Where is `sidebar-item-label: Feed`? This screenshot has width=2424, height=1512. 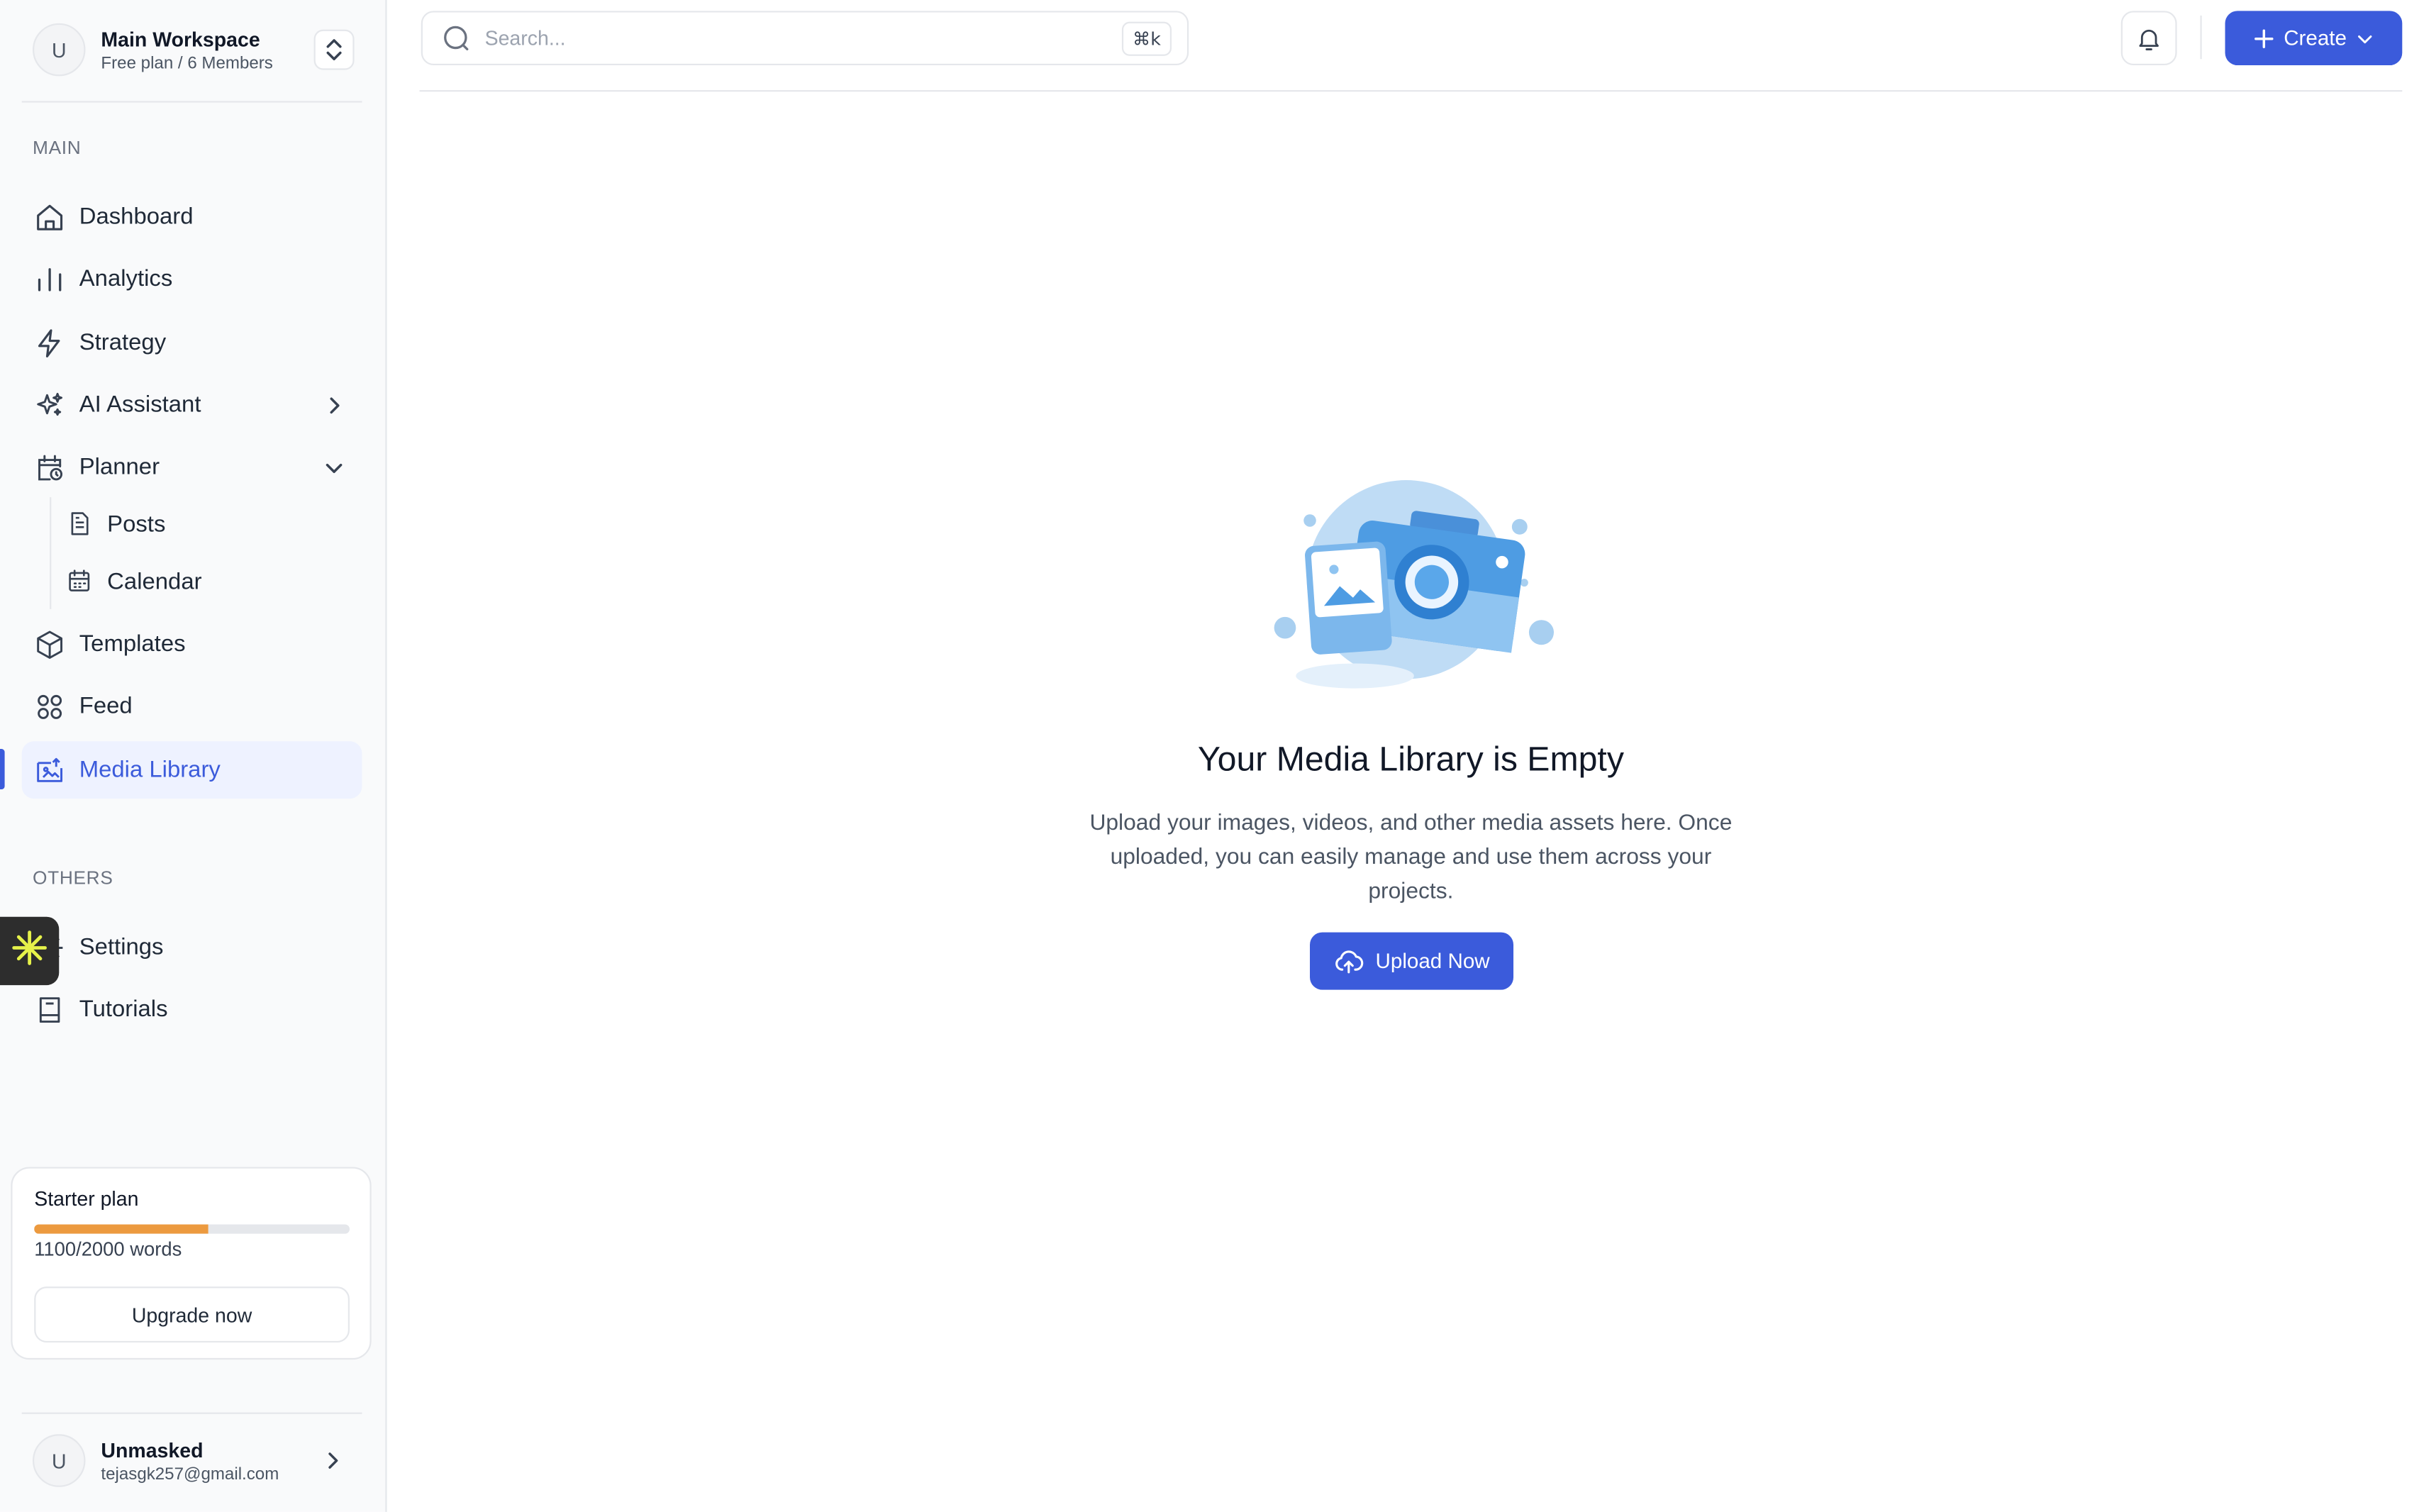
sidebar-item-label: Feed is located at coordinates (106, 706).